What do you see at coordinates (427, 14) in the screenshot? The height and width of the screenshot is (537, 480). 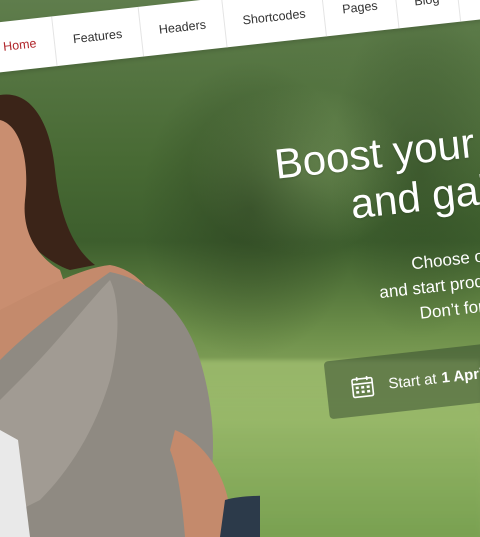 I see `nav-item-blog: Blog` at bounding box center [427, 14].